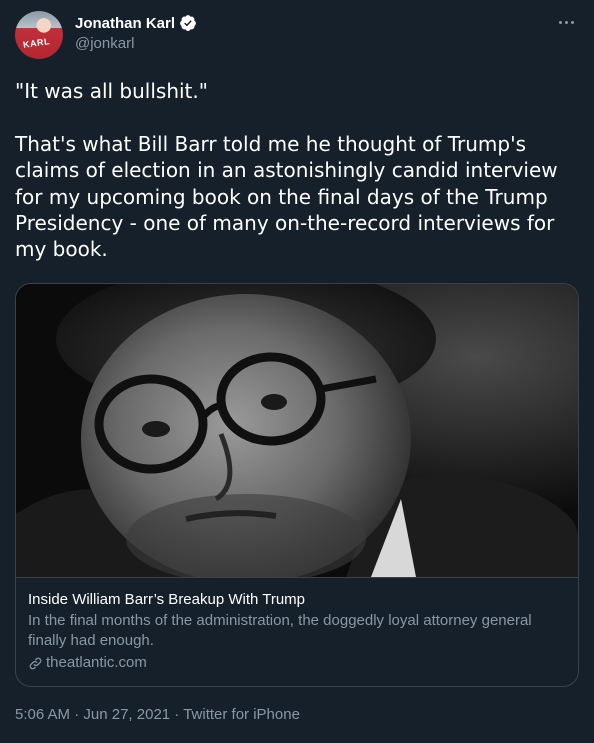  What do you see at coordinates (560, 22) in the screenshot?
I see `ellipsis-icon` at bounding box center [560, 22].